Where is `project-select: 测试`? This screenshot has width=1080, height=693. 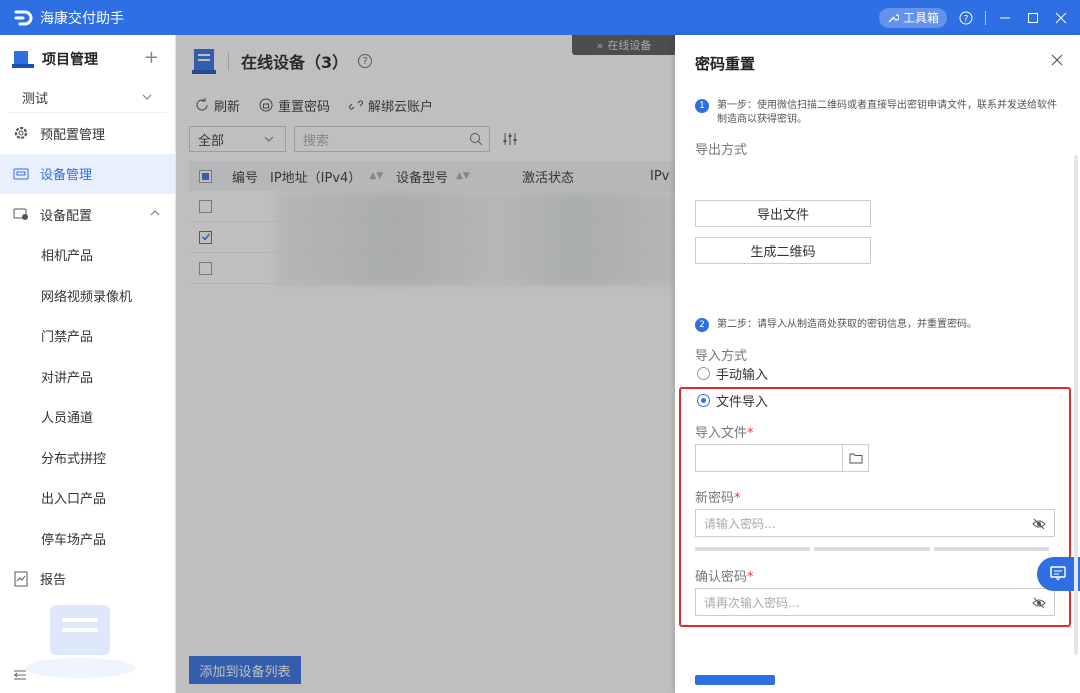
project-select: 测试 is located at coordinates (87, 98).